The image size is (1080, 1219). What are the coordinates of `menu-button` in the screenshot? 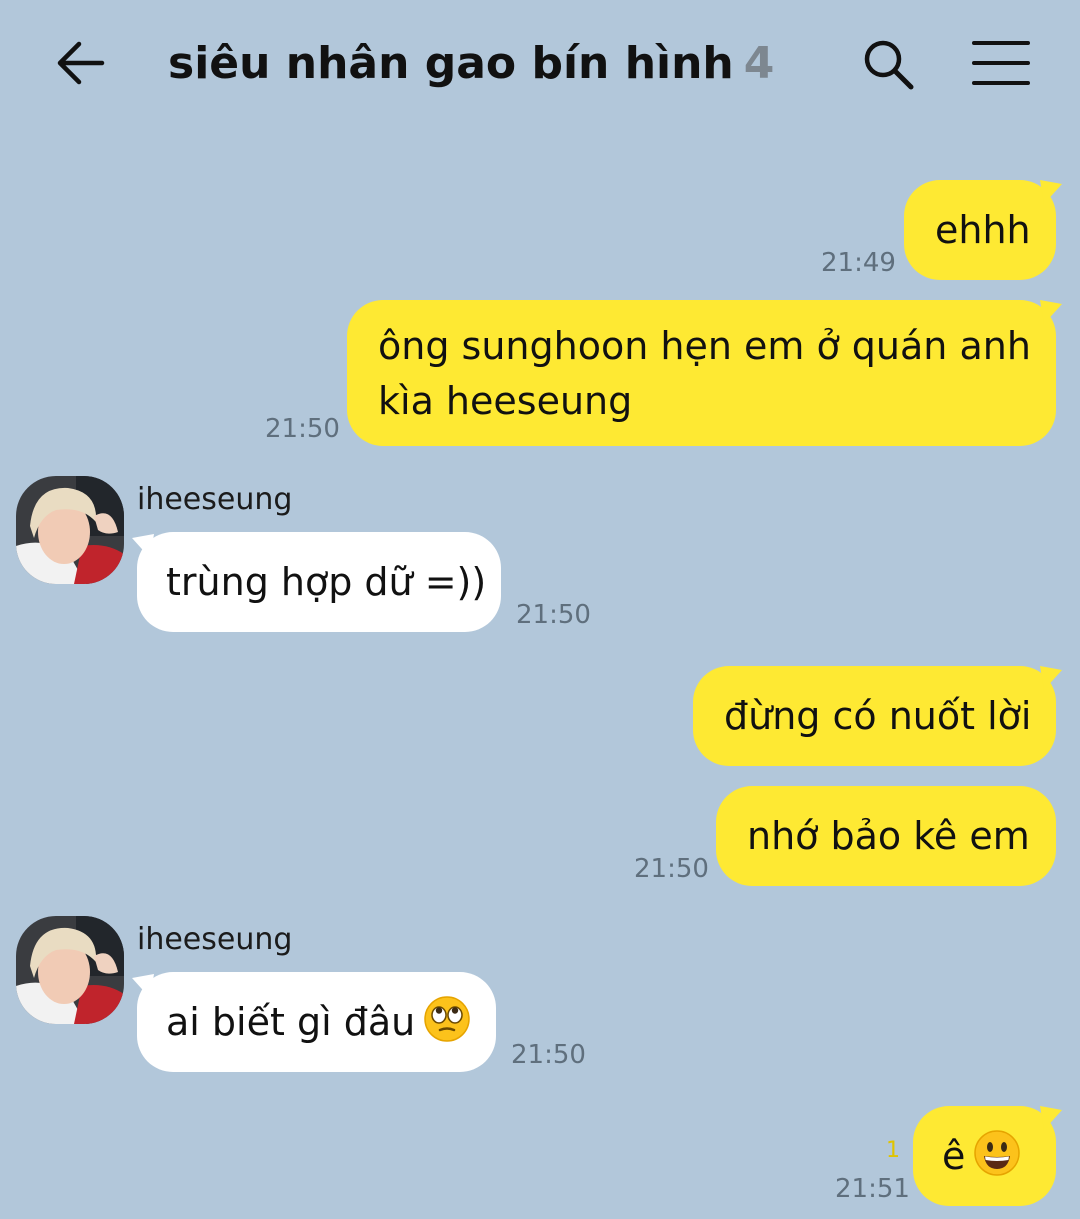 It's located at (1001, 64).